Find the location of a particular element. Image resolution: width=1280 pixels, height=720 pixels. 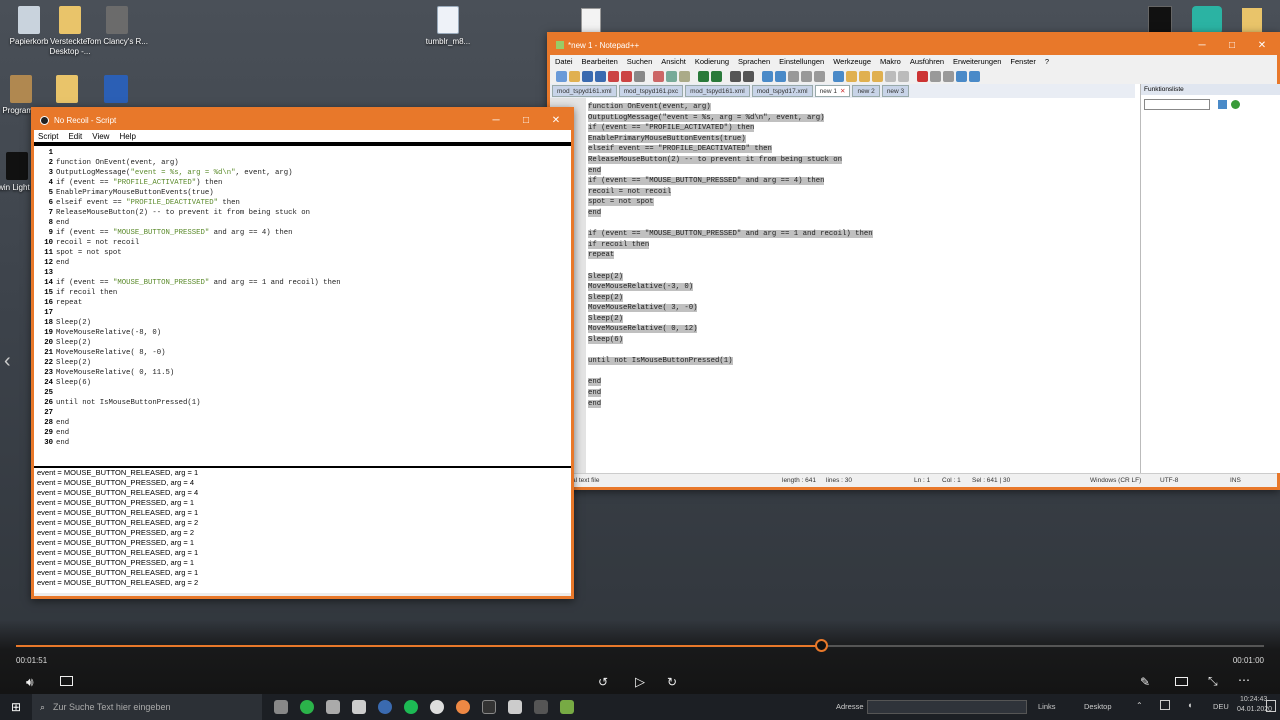

app-shortcut-icon is located at coordinates (1207, 20).